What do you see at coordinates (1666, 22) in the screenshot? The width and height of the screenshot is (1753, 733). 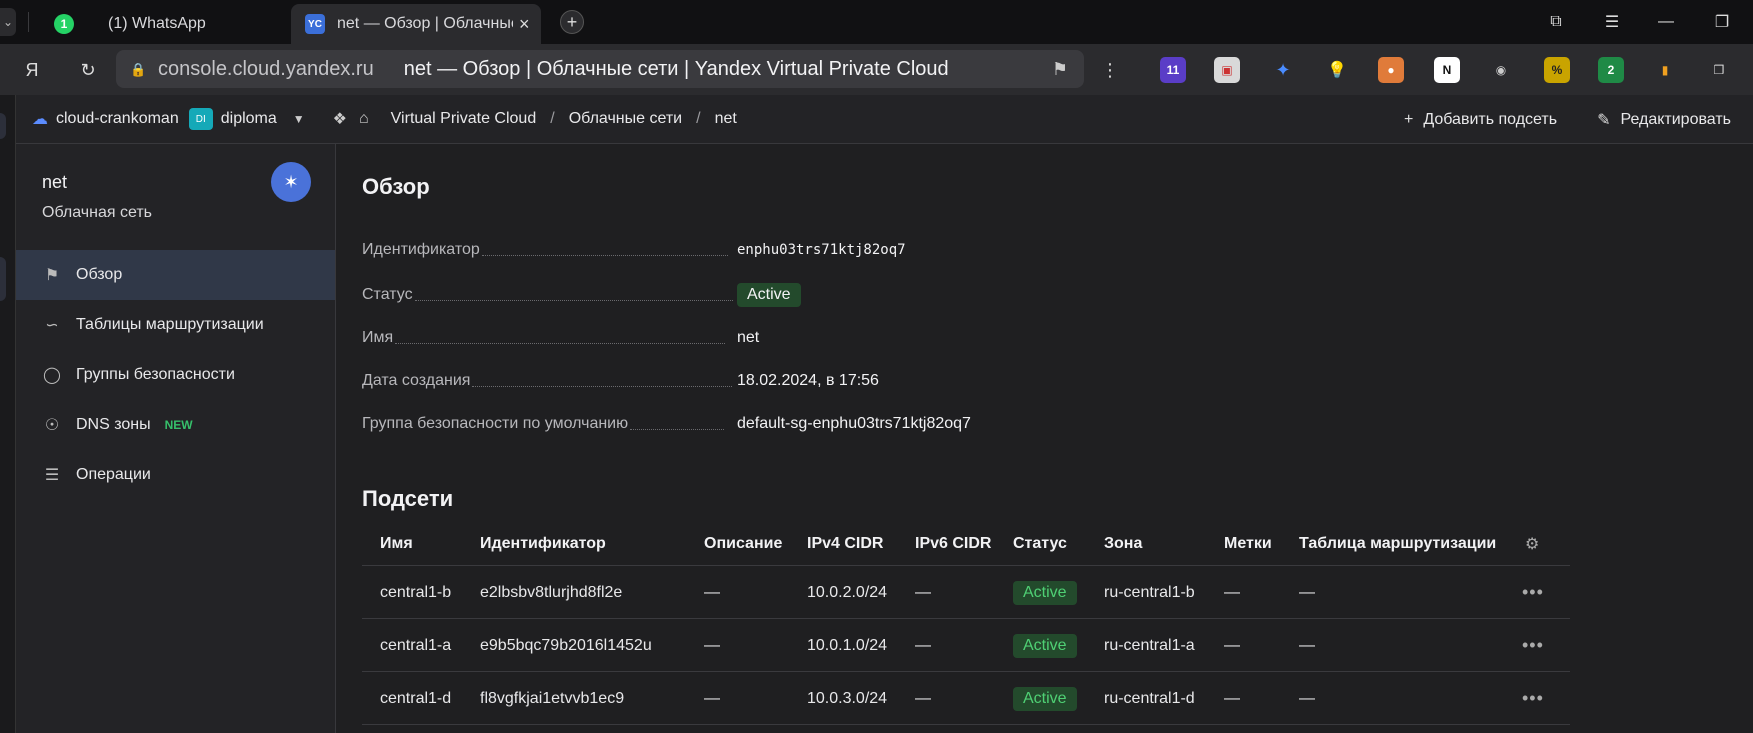 I see `minimize-icon: —` at bounding box center [1666, 22].